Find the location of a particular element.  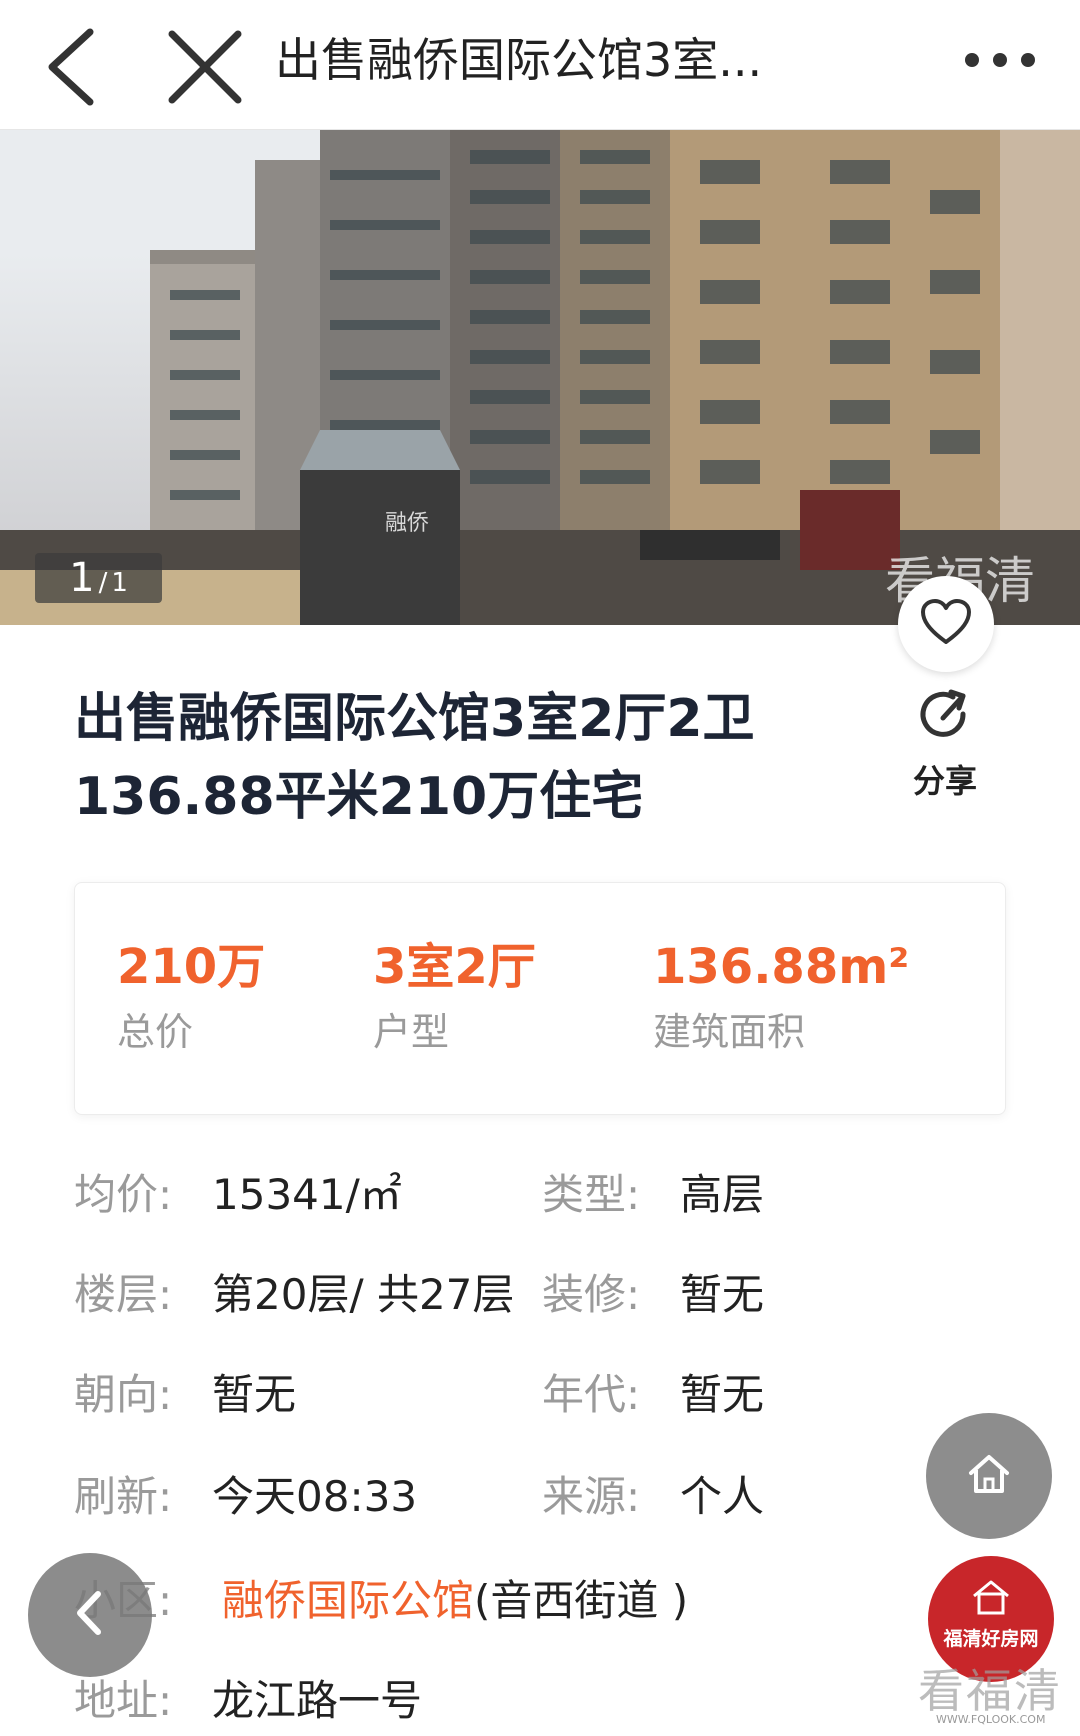

detail-row: 均价: 15341/㎡ 类型: 高层 is located at coordinates (539, 1195).